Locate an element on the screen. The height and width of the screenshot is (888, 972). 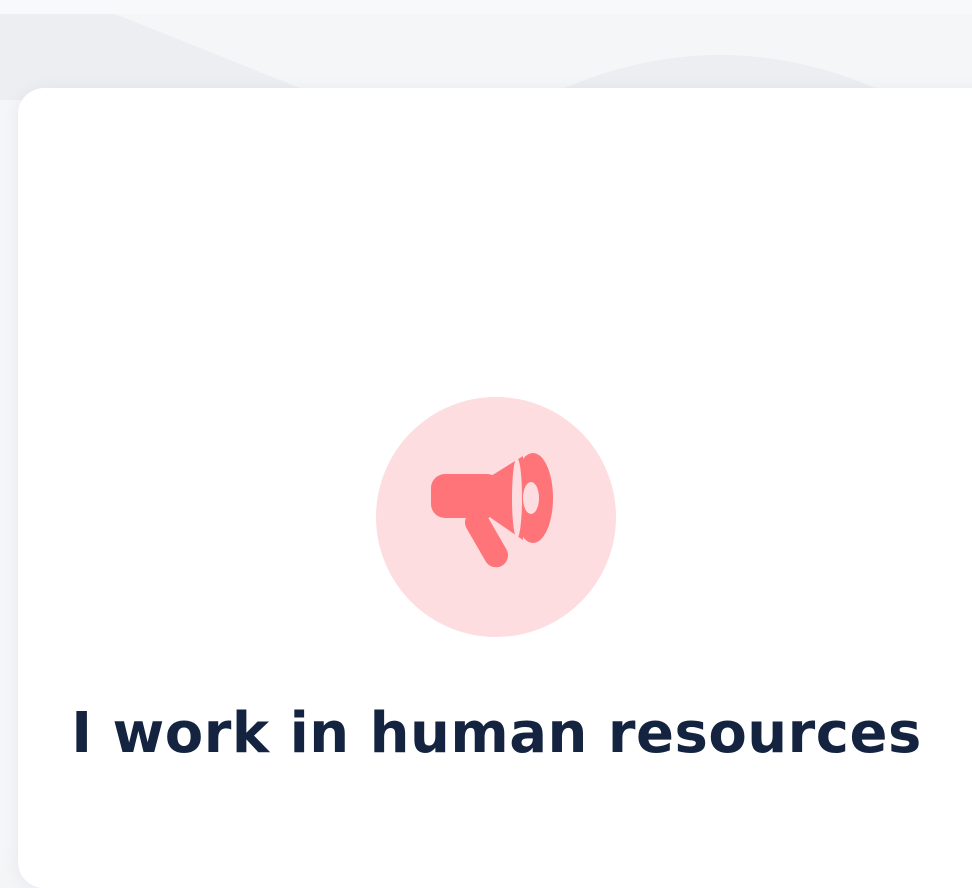
icon-badge is located at coordinates (496, 517).